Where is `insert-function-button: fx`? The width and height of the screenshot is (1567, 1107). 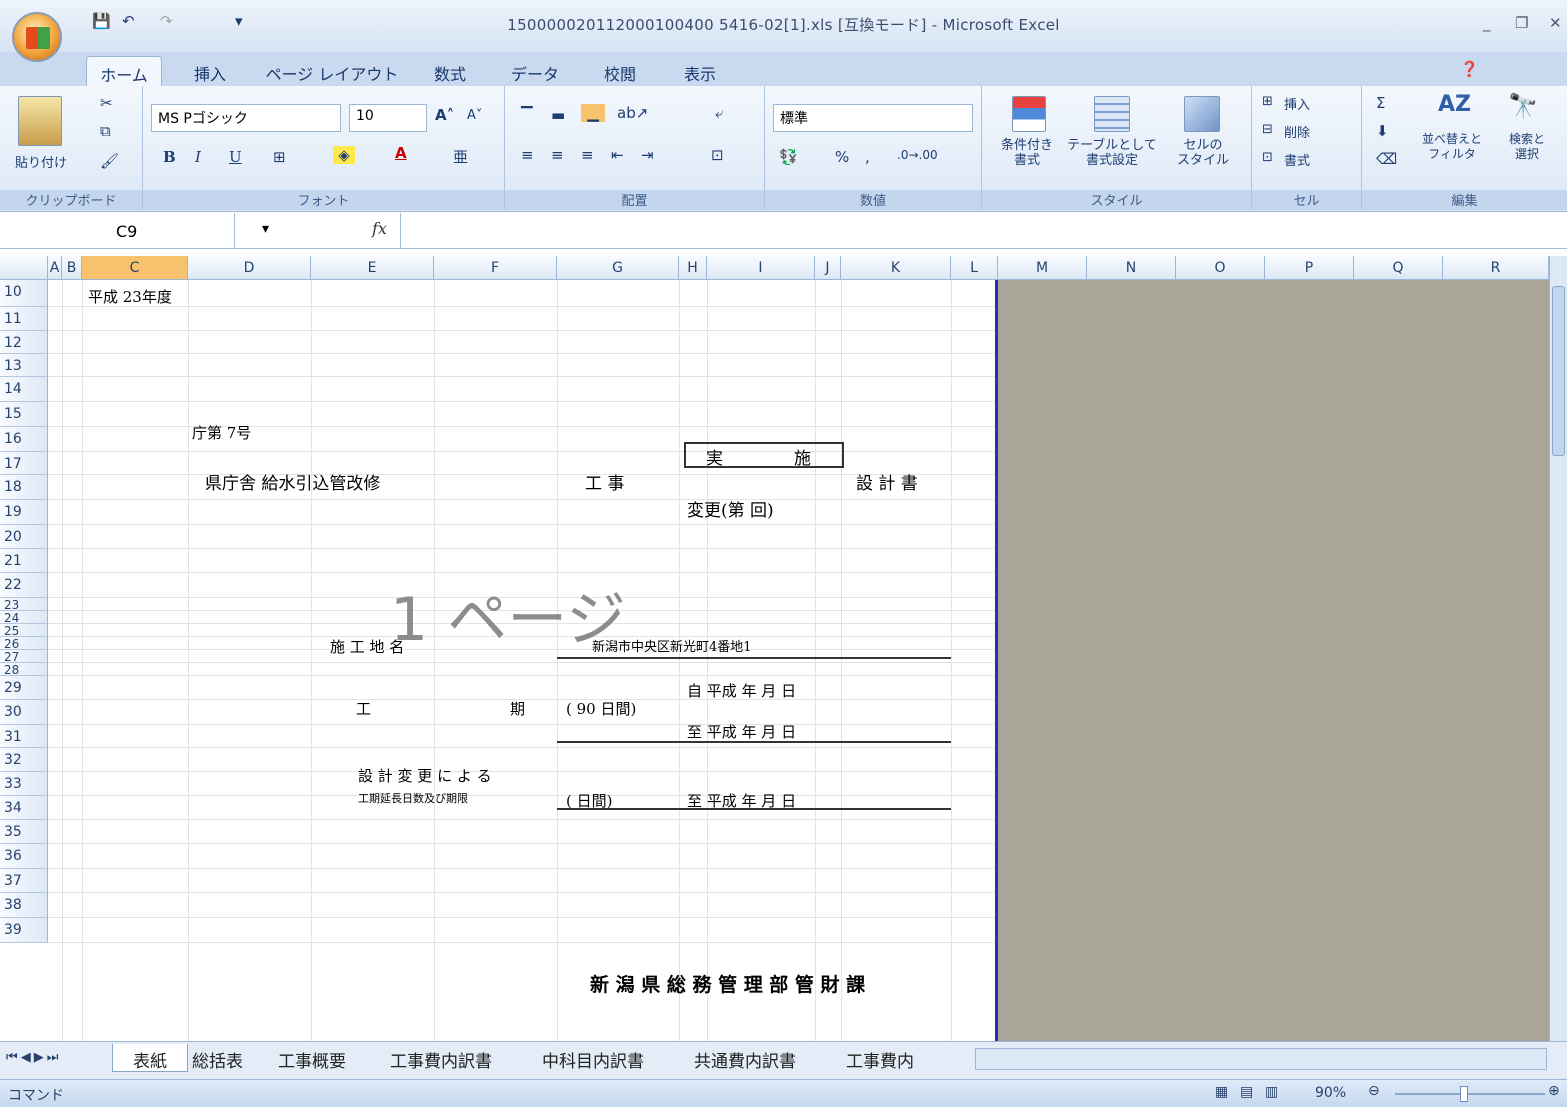 insert-function-button: fx is located at coordinates (379, 228).